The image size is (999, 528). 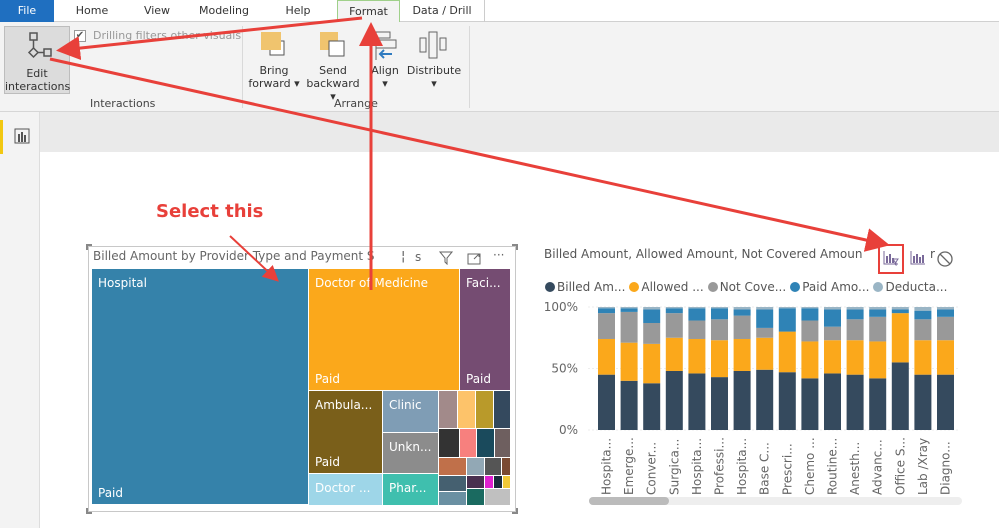 I want to click on edit-interactions-button: Edit interactions, so click(x=37, y=60).